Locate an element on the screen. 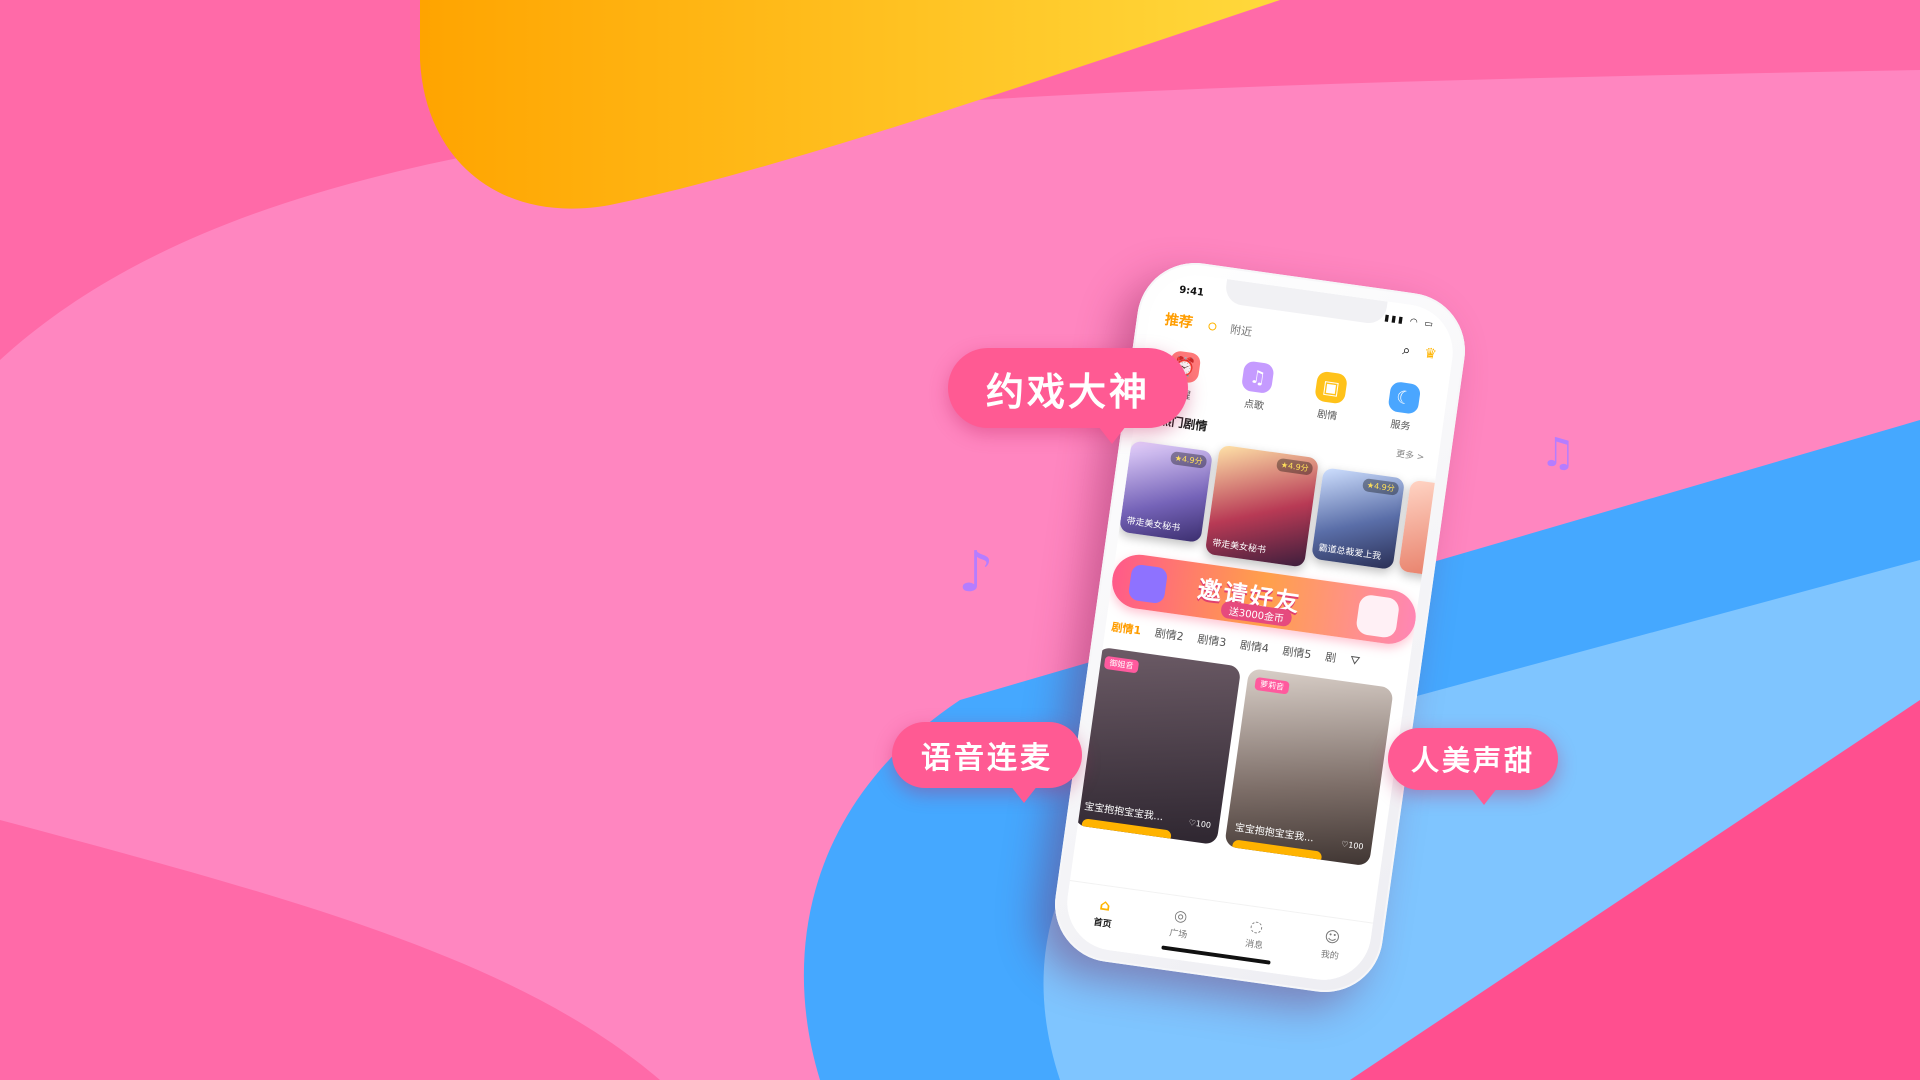 Image resolution: width=1920 pixels, height=1080 pixels. poster-card: ★4.9分 霸道总裁爱上我 is located at coordinates (1358, 518).